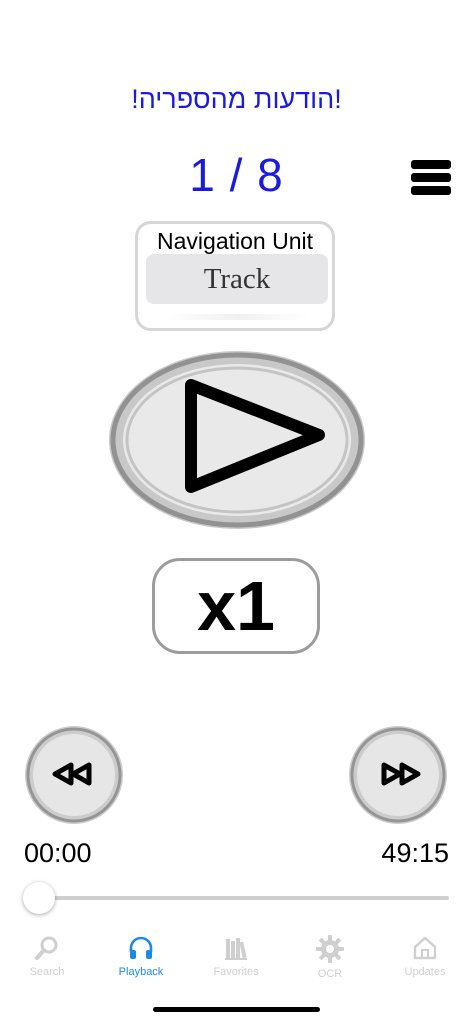 This screenshot has width=473, height=1024. I want to click on seek-thumb, so click(39, 898).